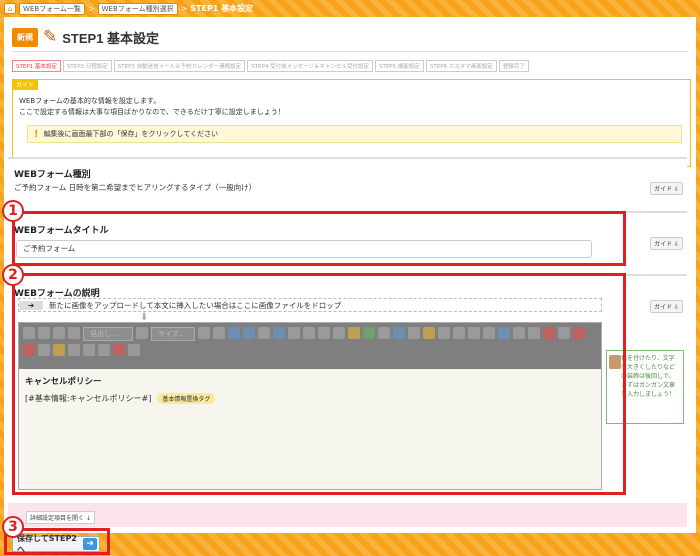 This screenshot has height=556, width=700. Describe the element at coordinates (179, 66) in the screenshot. I see `step-3: STEP3 自動送信メール＆予約カレンダー連携設定` at that location.